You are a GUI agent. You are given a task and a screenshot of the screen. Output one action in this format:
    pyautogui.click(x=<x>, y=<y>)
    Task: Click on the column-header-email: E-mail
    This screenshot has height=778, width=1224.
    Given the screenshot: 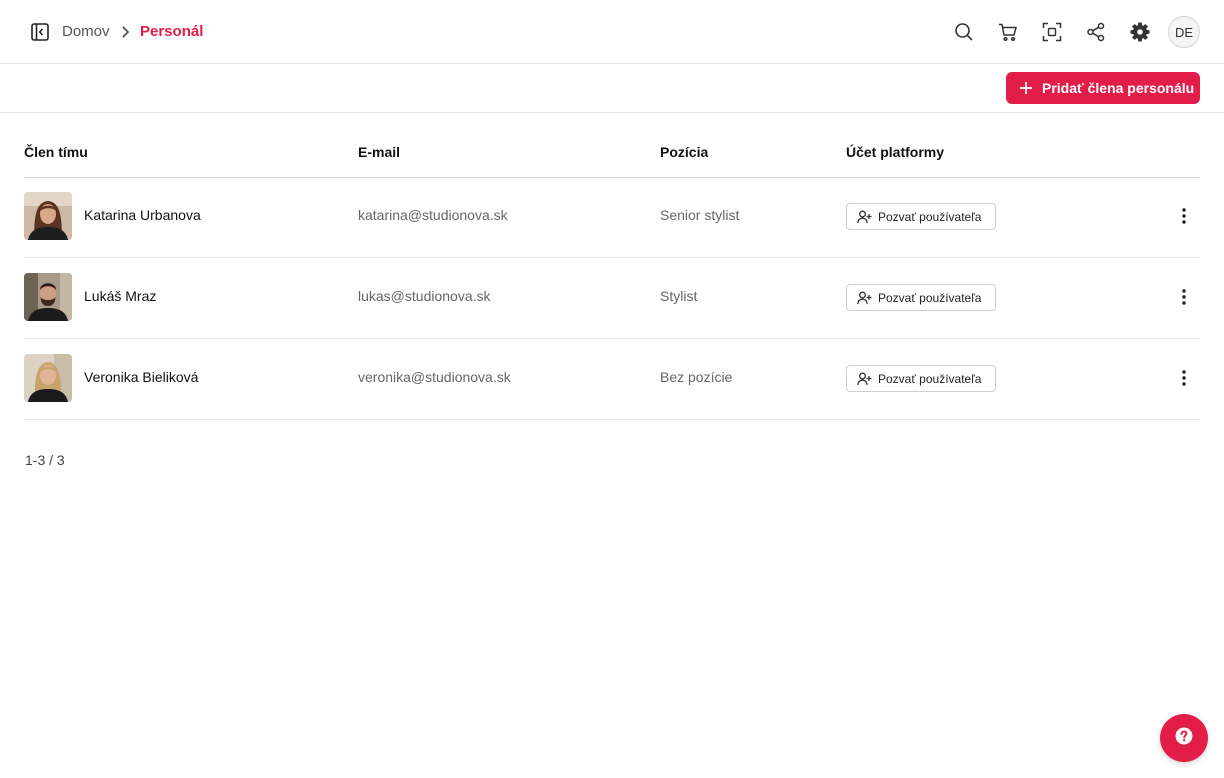 What is the action you would take?
    pyautogui.click(x=379, y=152)
    